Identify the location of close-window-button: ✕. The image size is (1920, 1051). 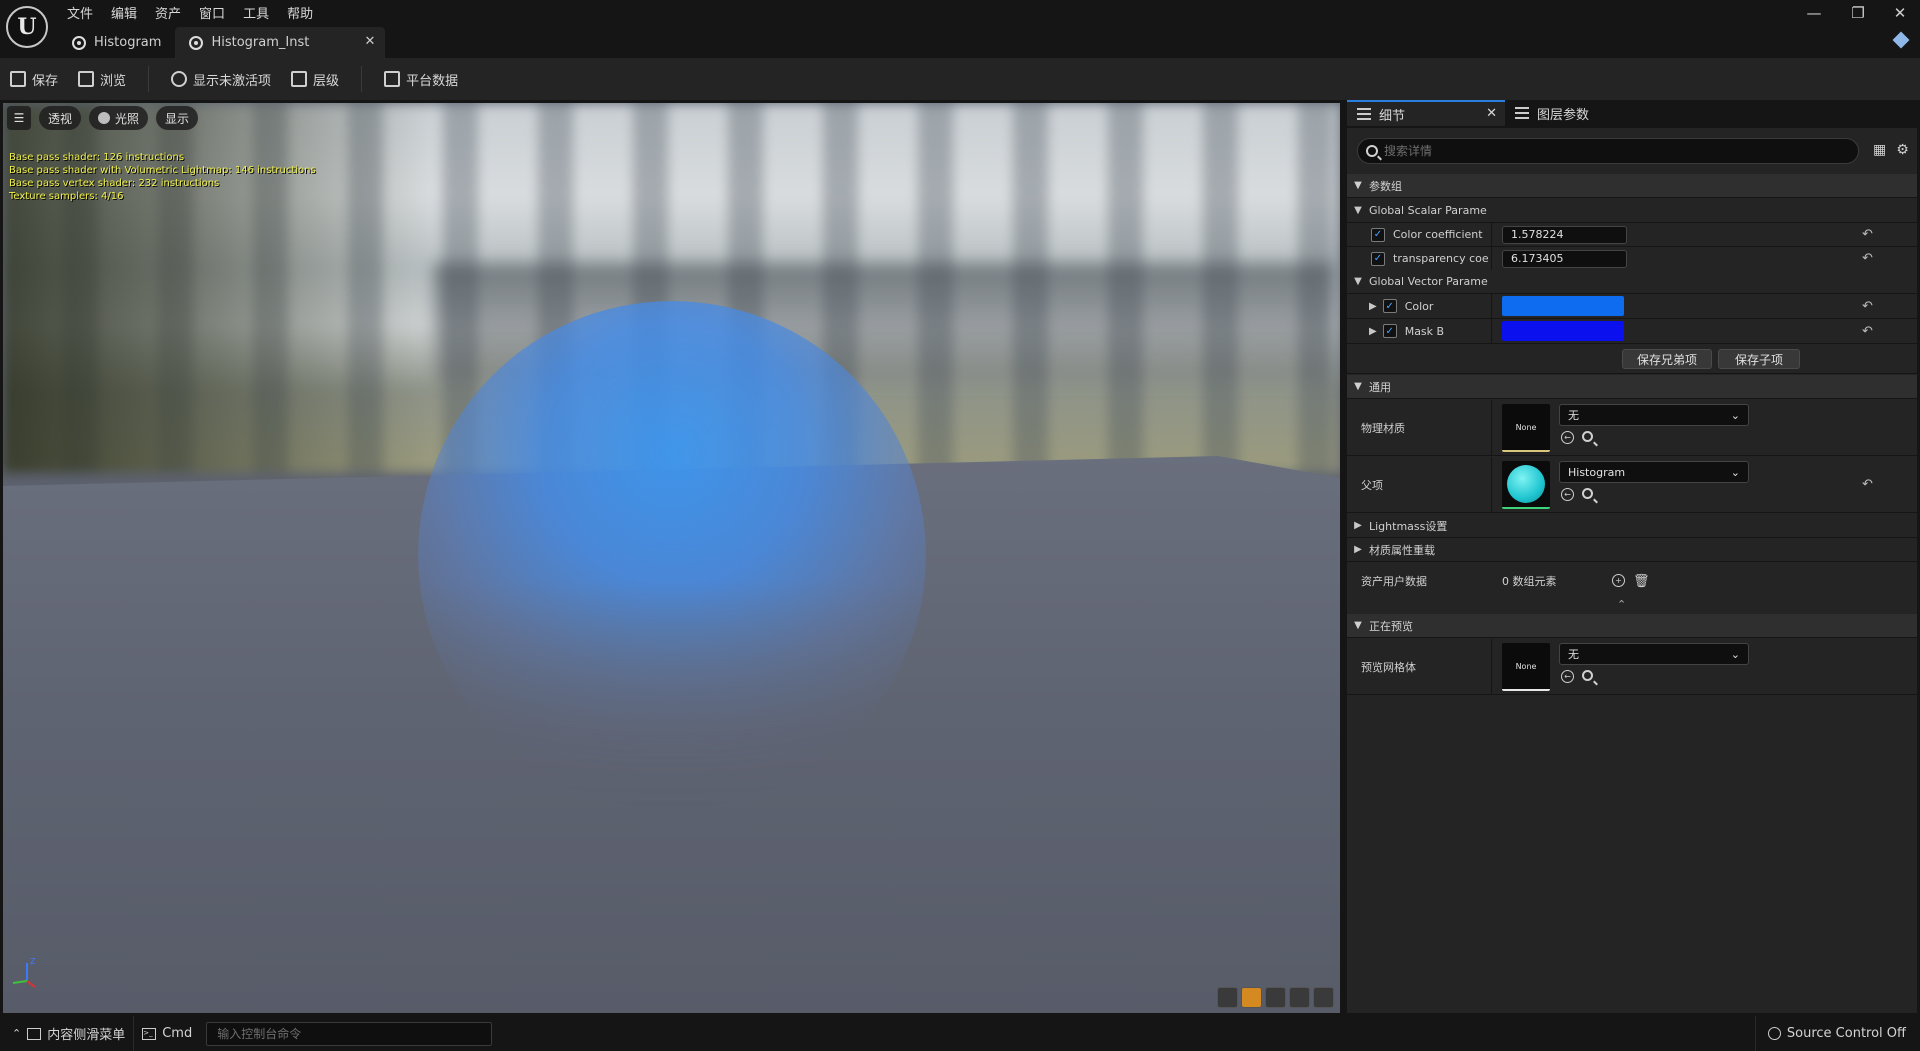
(1900, 17).